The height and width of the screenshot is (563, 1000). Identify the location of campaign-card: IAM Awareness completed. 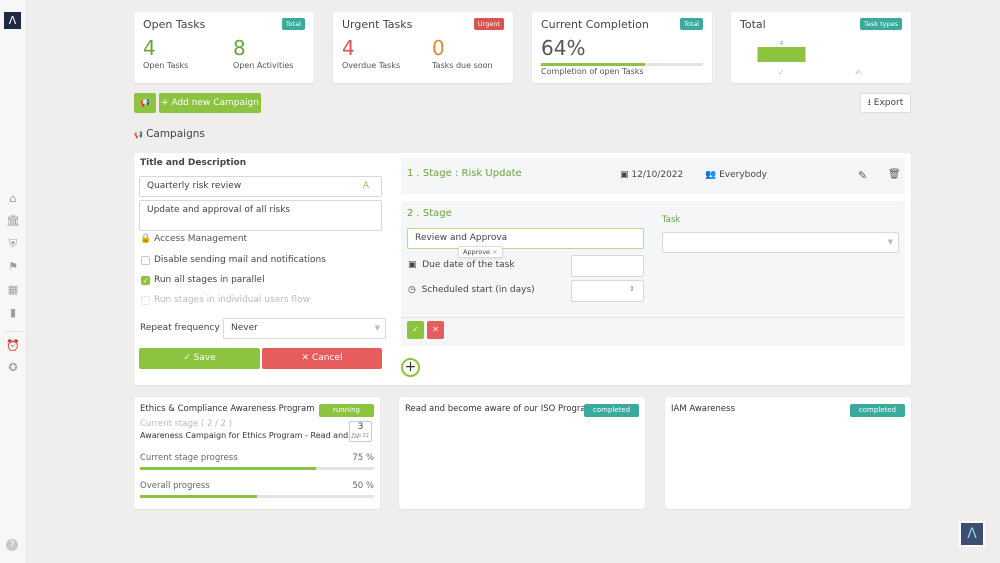
(788, 453).